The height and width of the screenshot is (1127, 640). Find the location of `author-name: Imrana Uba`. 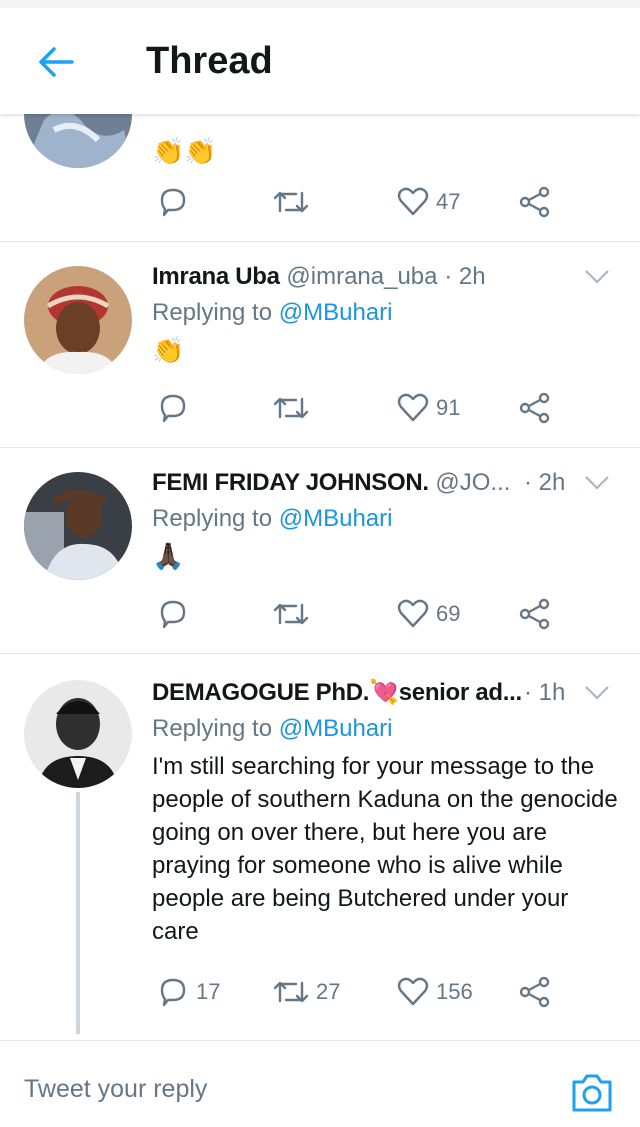

author-name: Imrana Uba is located at coordinates (216, 276).